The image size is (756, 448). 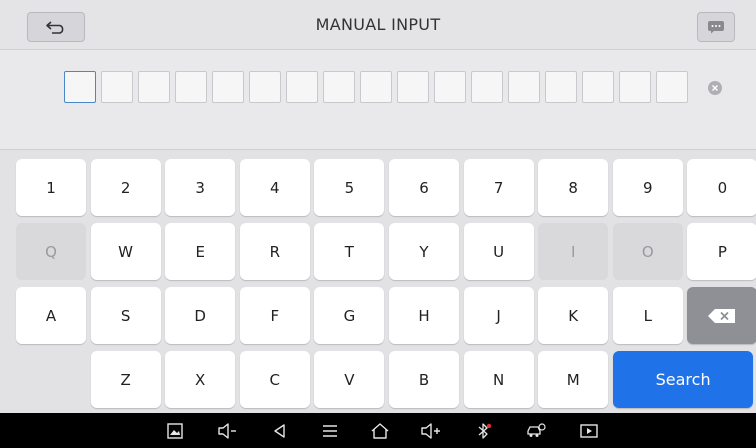 I want to click on key-7: 7, so click(x=498, y=187).